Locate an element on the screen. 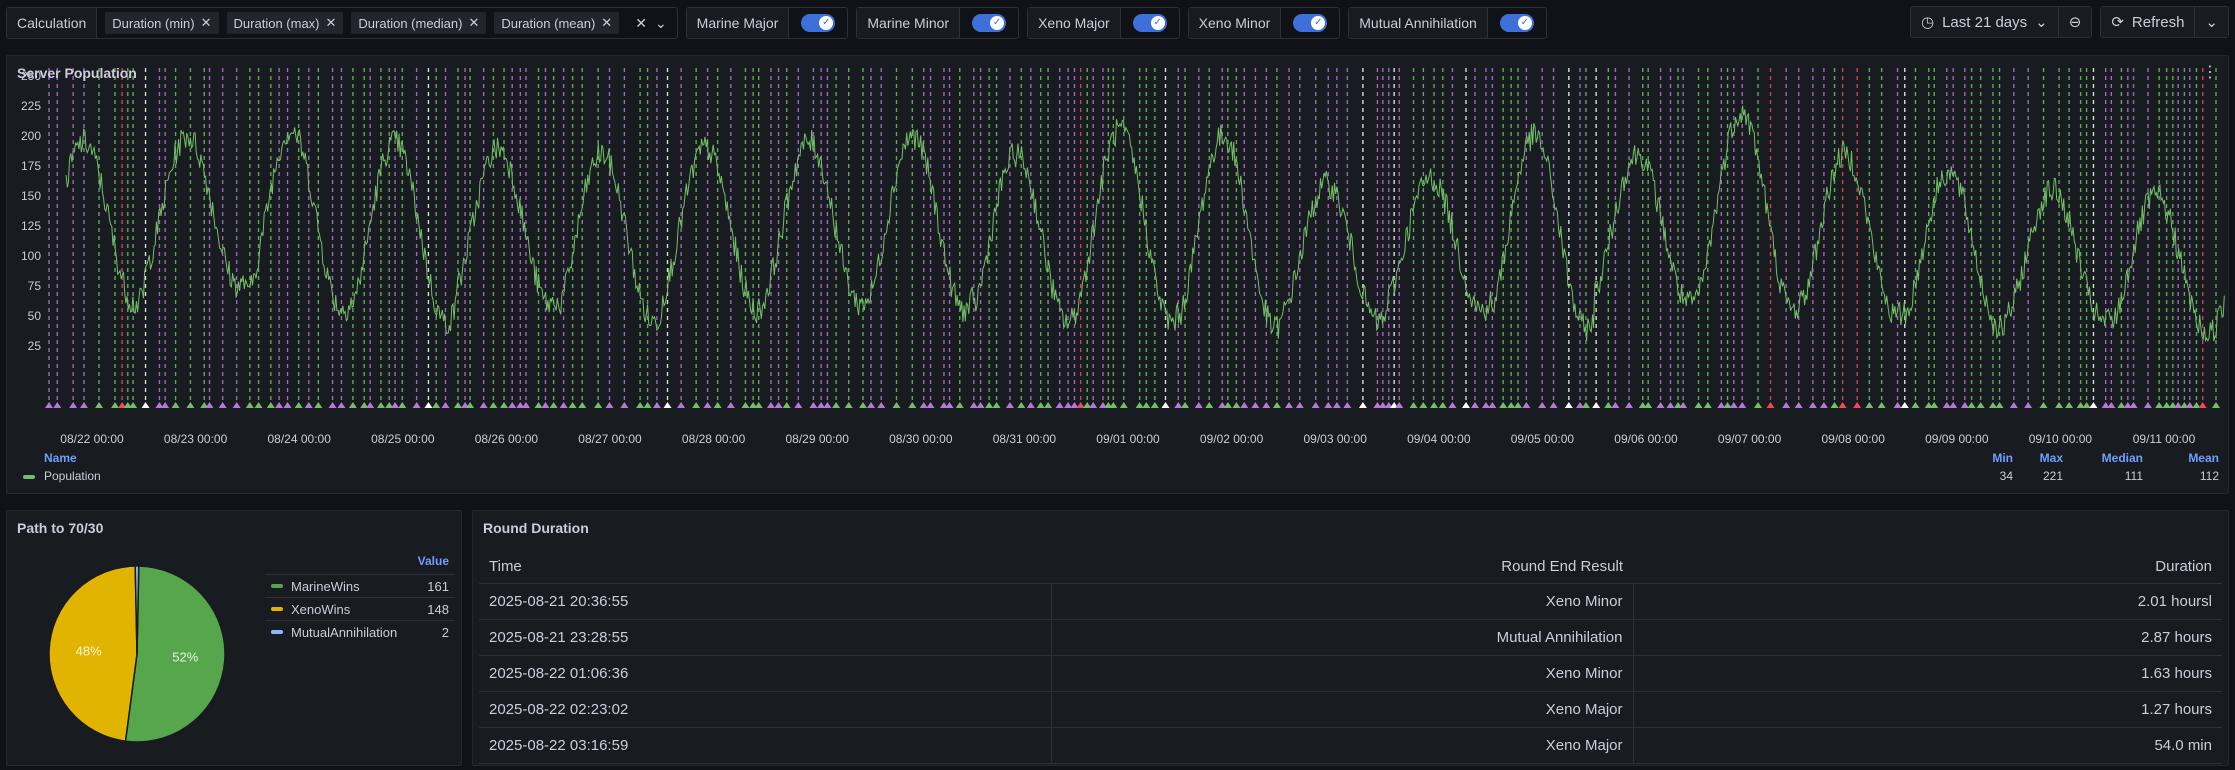  table-row: 2025-08-22 02:23:02 Xeno Major 1.27 hours is located at coordinates (1350, 709).